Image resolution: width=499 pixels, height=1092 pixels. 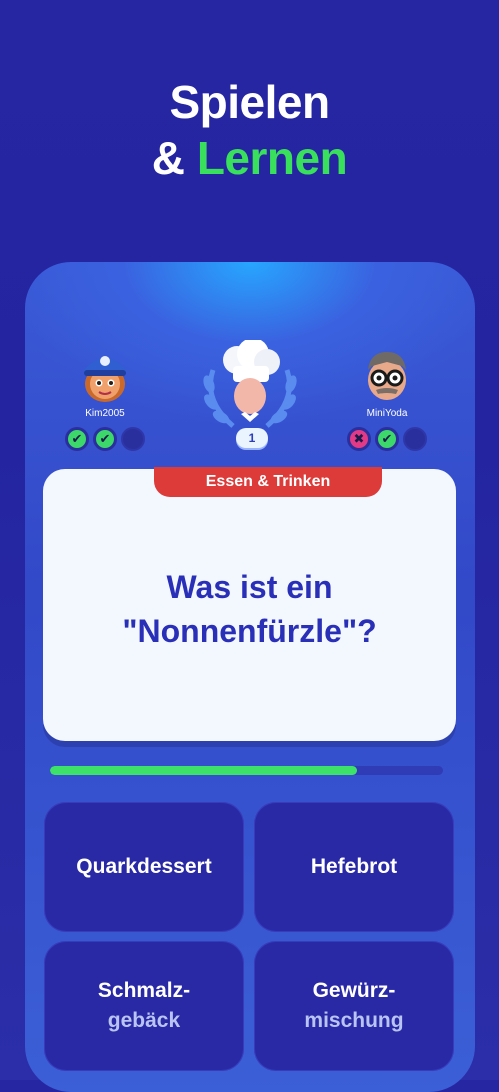 I want to click on player-left-results: ✔ ✔, so click(x=105, y=439).